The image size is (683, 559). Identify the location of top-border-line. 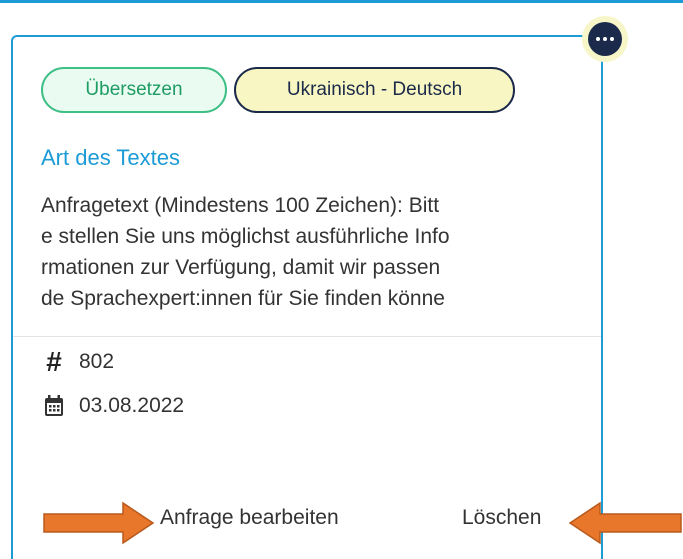
(341, 1).